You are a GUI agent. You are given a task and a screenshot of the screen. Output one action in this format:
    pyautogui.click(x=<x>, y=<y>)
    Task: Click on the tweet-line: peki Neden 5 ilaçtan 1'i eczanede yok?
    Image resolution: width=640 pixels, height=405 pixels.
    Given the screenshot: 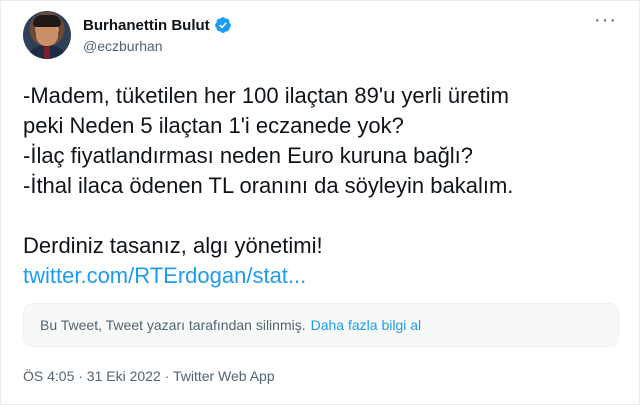 What is the action you would take?
    pyautogui.click(x=213, y=125)
    